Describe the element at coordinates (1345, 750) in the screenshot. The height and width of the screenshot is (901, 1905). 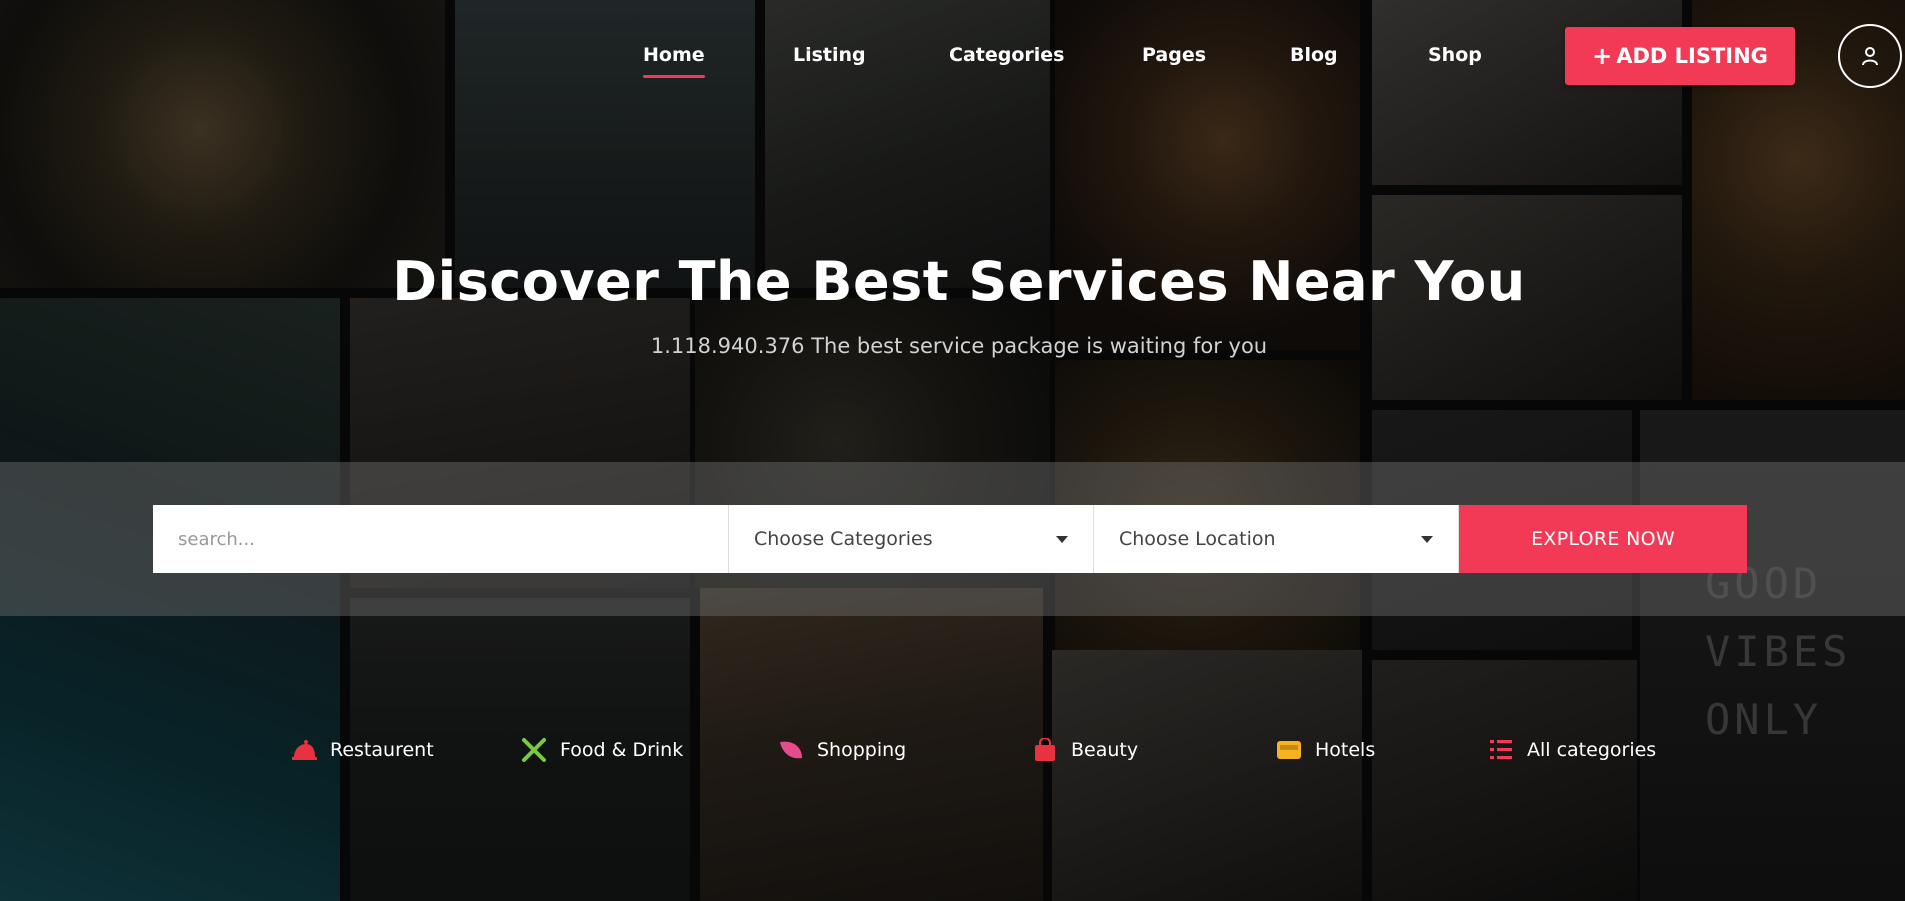
I see `category-label: Hotels` at that location.